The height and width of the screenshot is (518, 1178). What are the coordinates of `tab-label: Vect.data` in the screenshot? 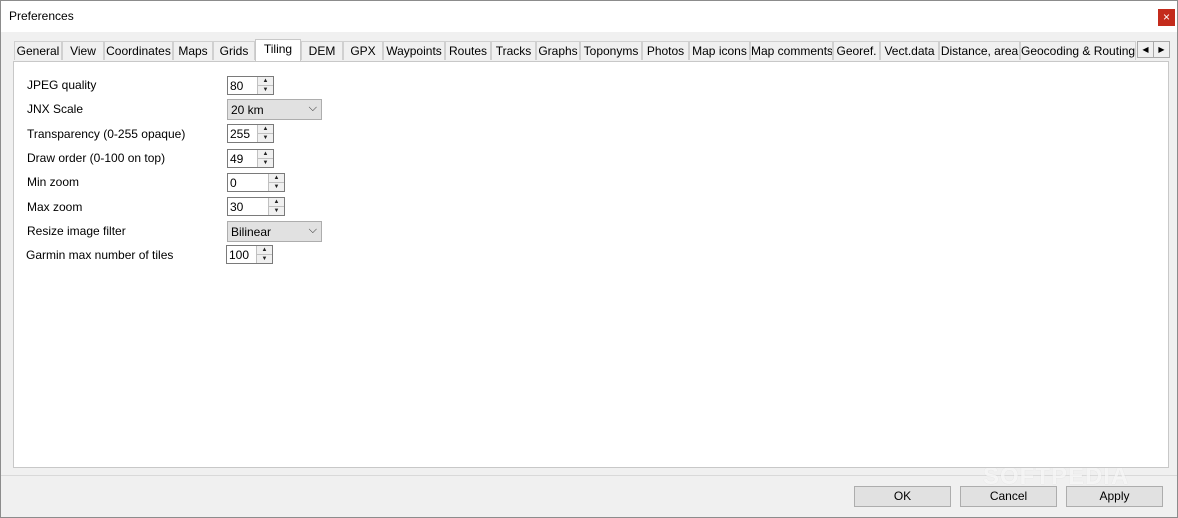 It's located at (909, 51).